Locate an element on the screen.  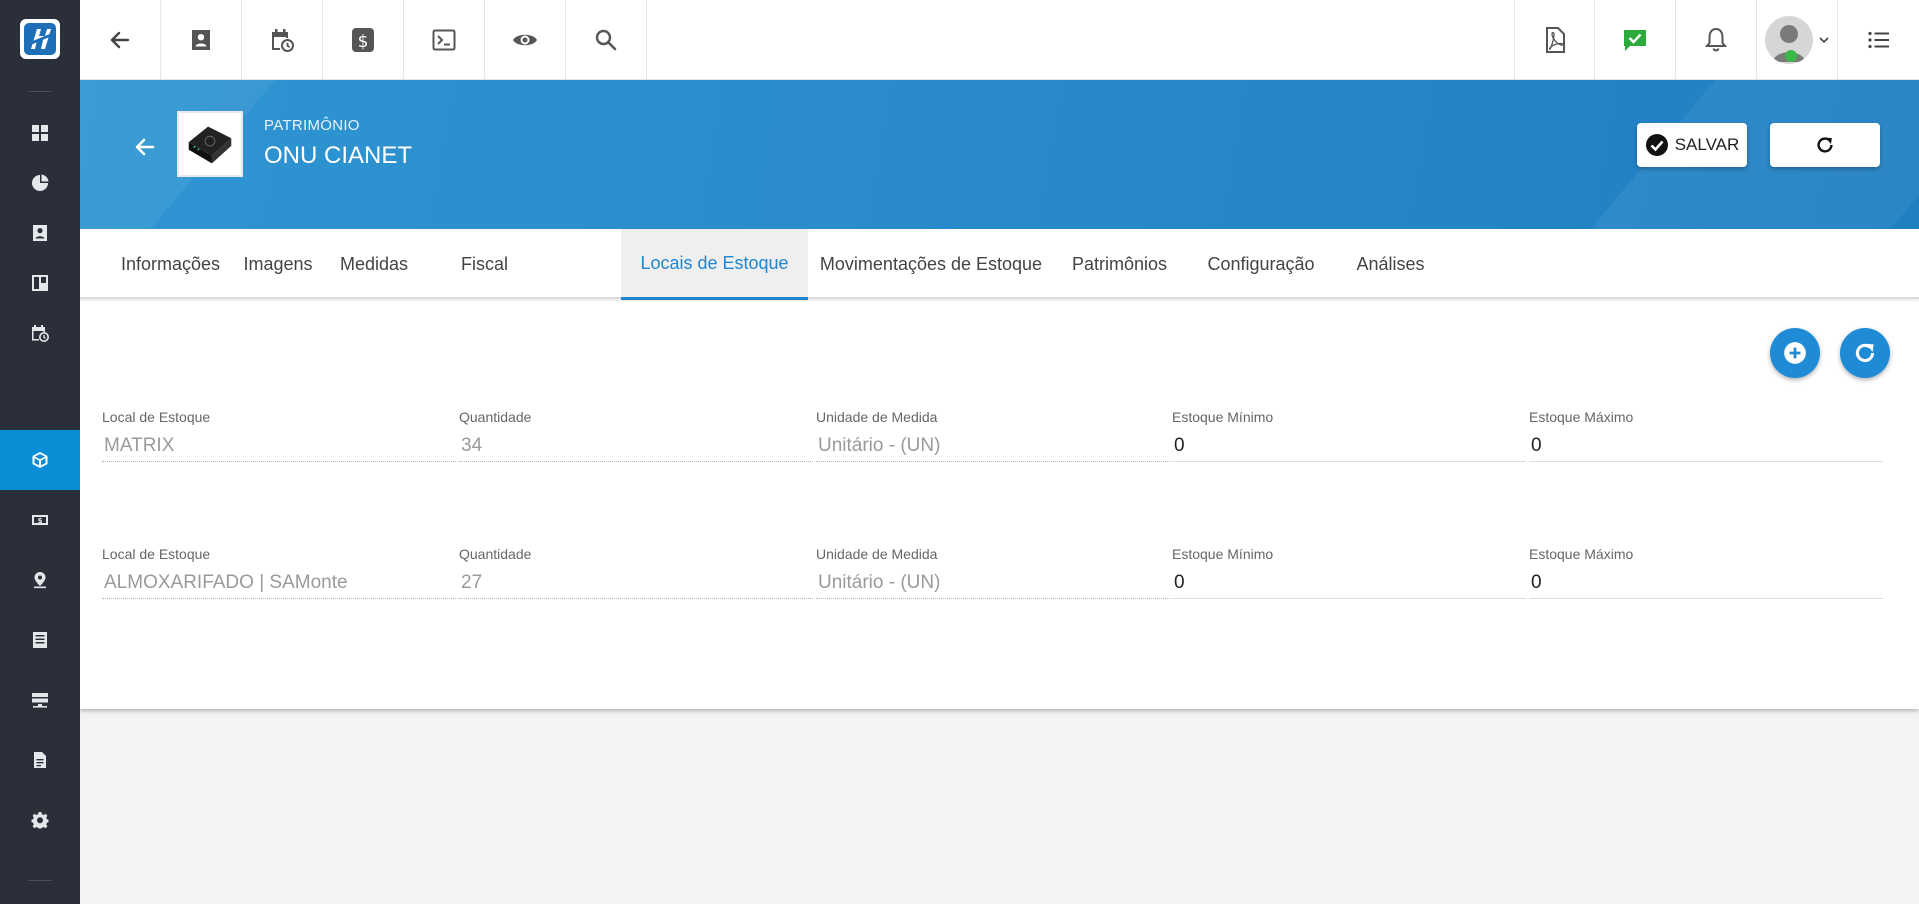
terminal-icon is located at coordinates (444, 40).